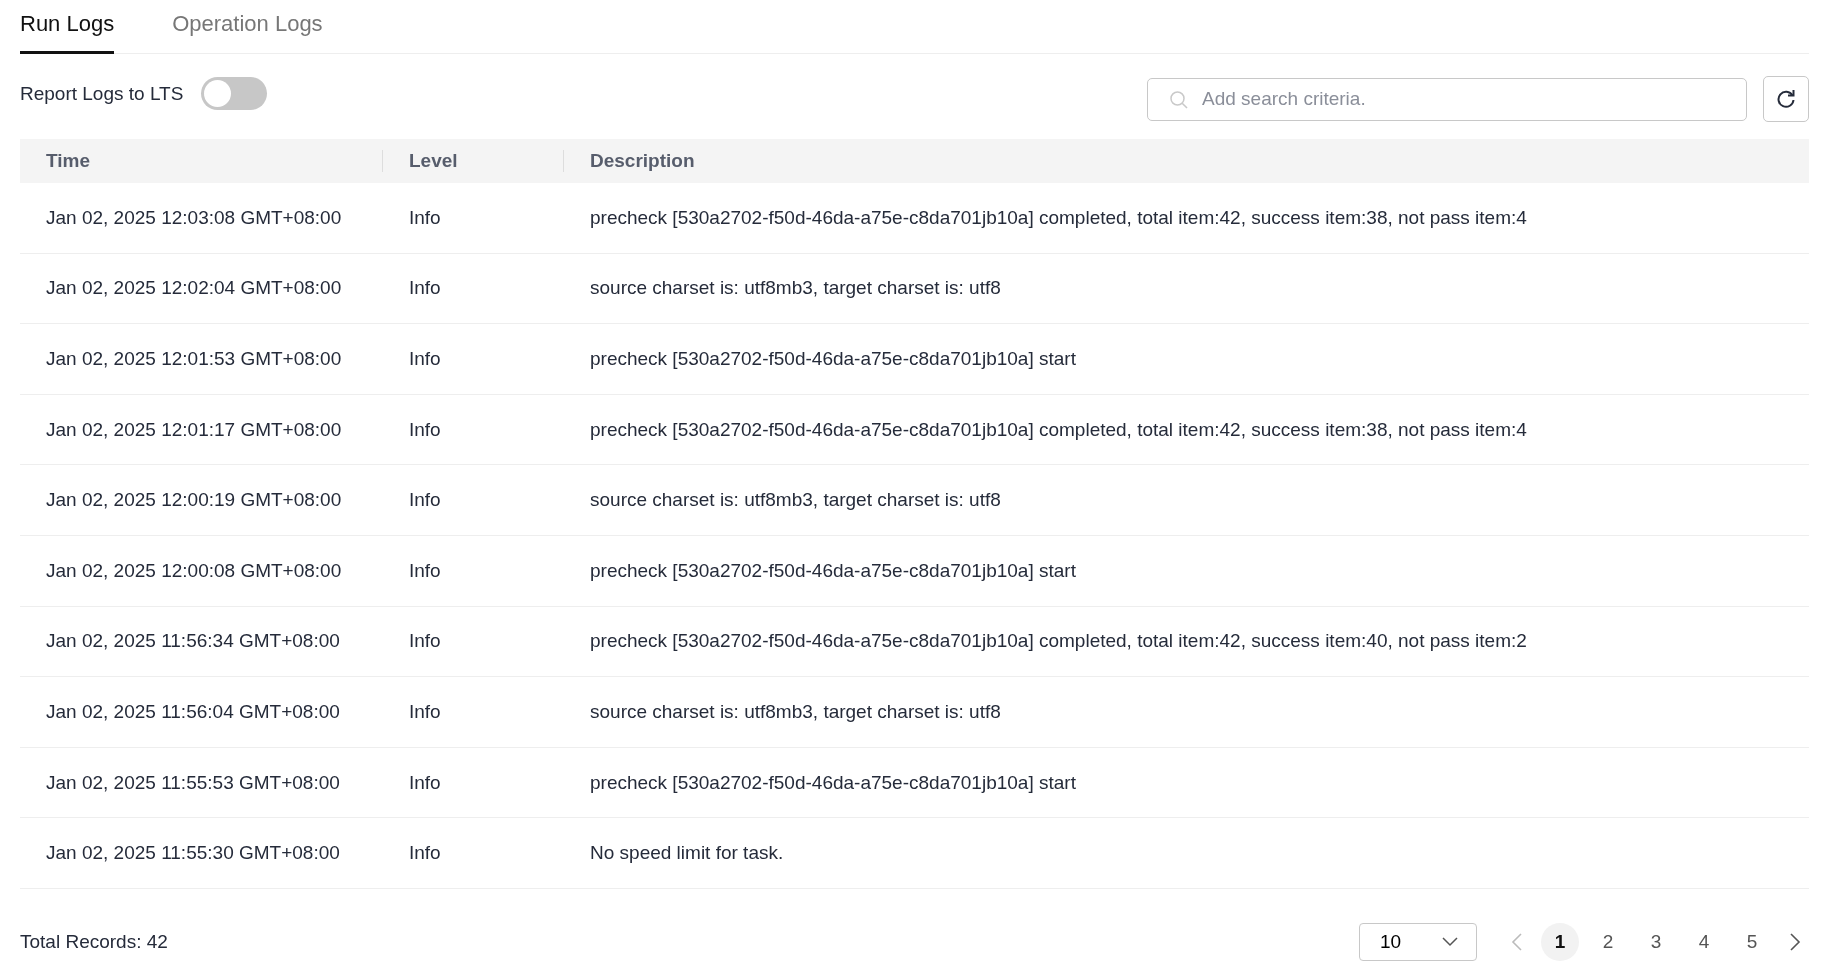 Image resolution: width=1843 pixels, height=968 pixels. What do you see at coordinates (194, 288) in the screenshot?
I see `table-cell: Jan 02, 2025 12:02:04 GMT+08:00` at bounding box center [194, 288].